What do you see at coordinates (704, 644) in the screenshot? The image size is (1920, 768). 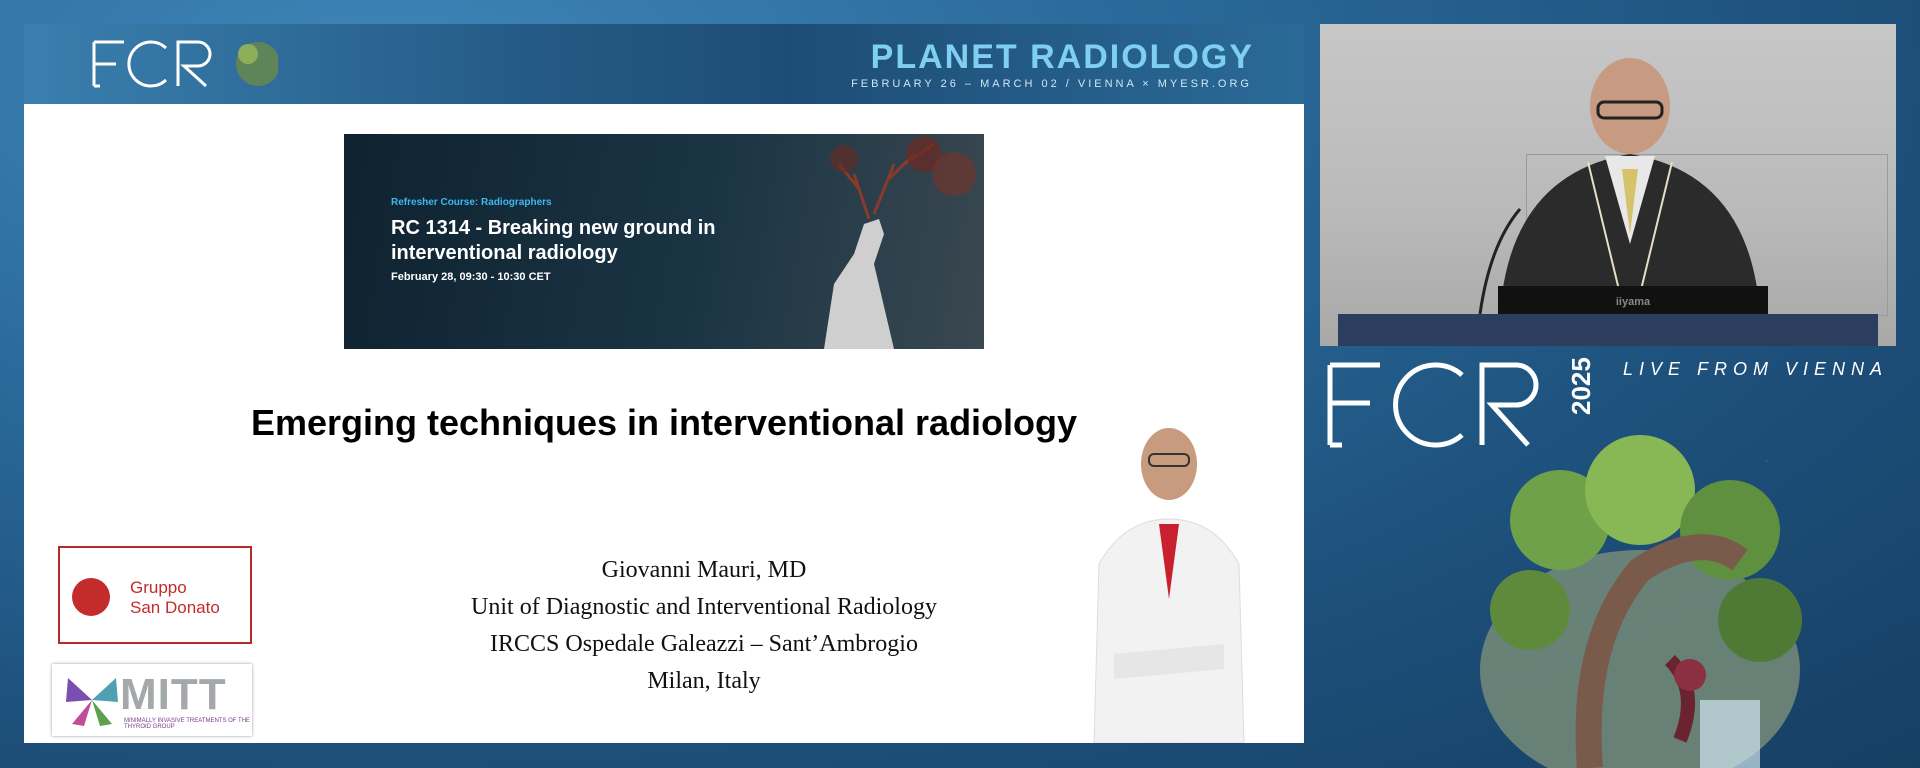 I see `author-institution: IRCCS Ospedale Galeazzi – Sant’Ambrogio` at bounding box center [704, 644].